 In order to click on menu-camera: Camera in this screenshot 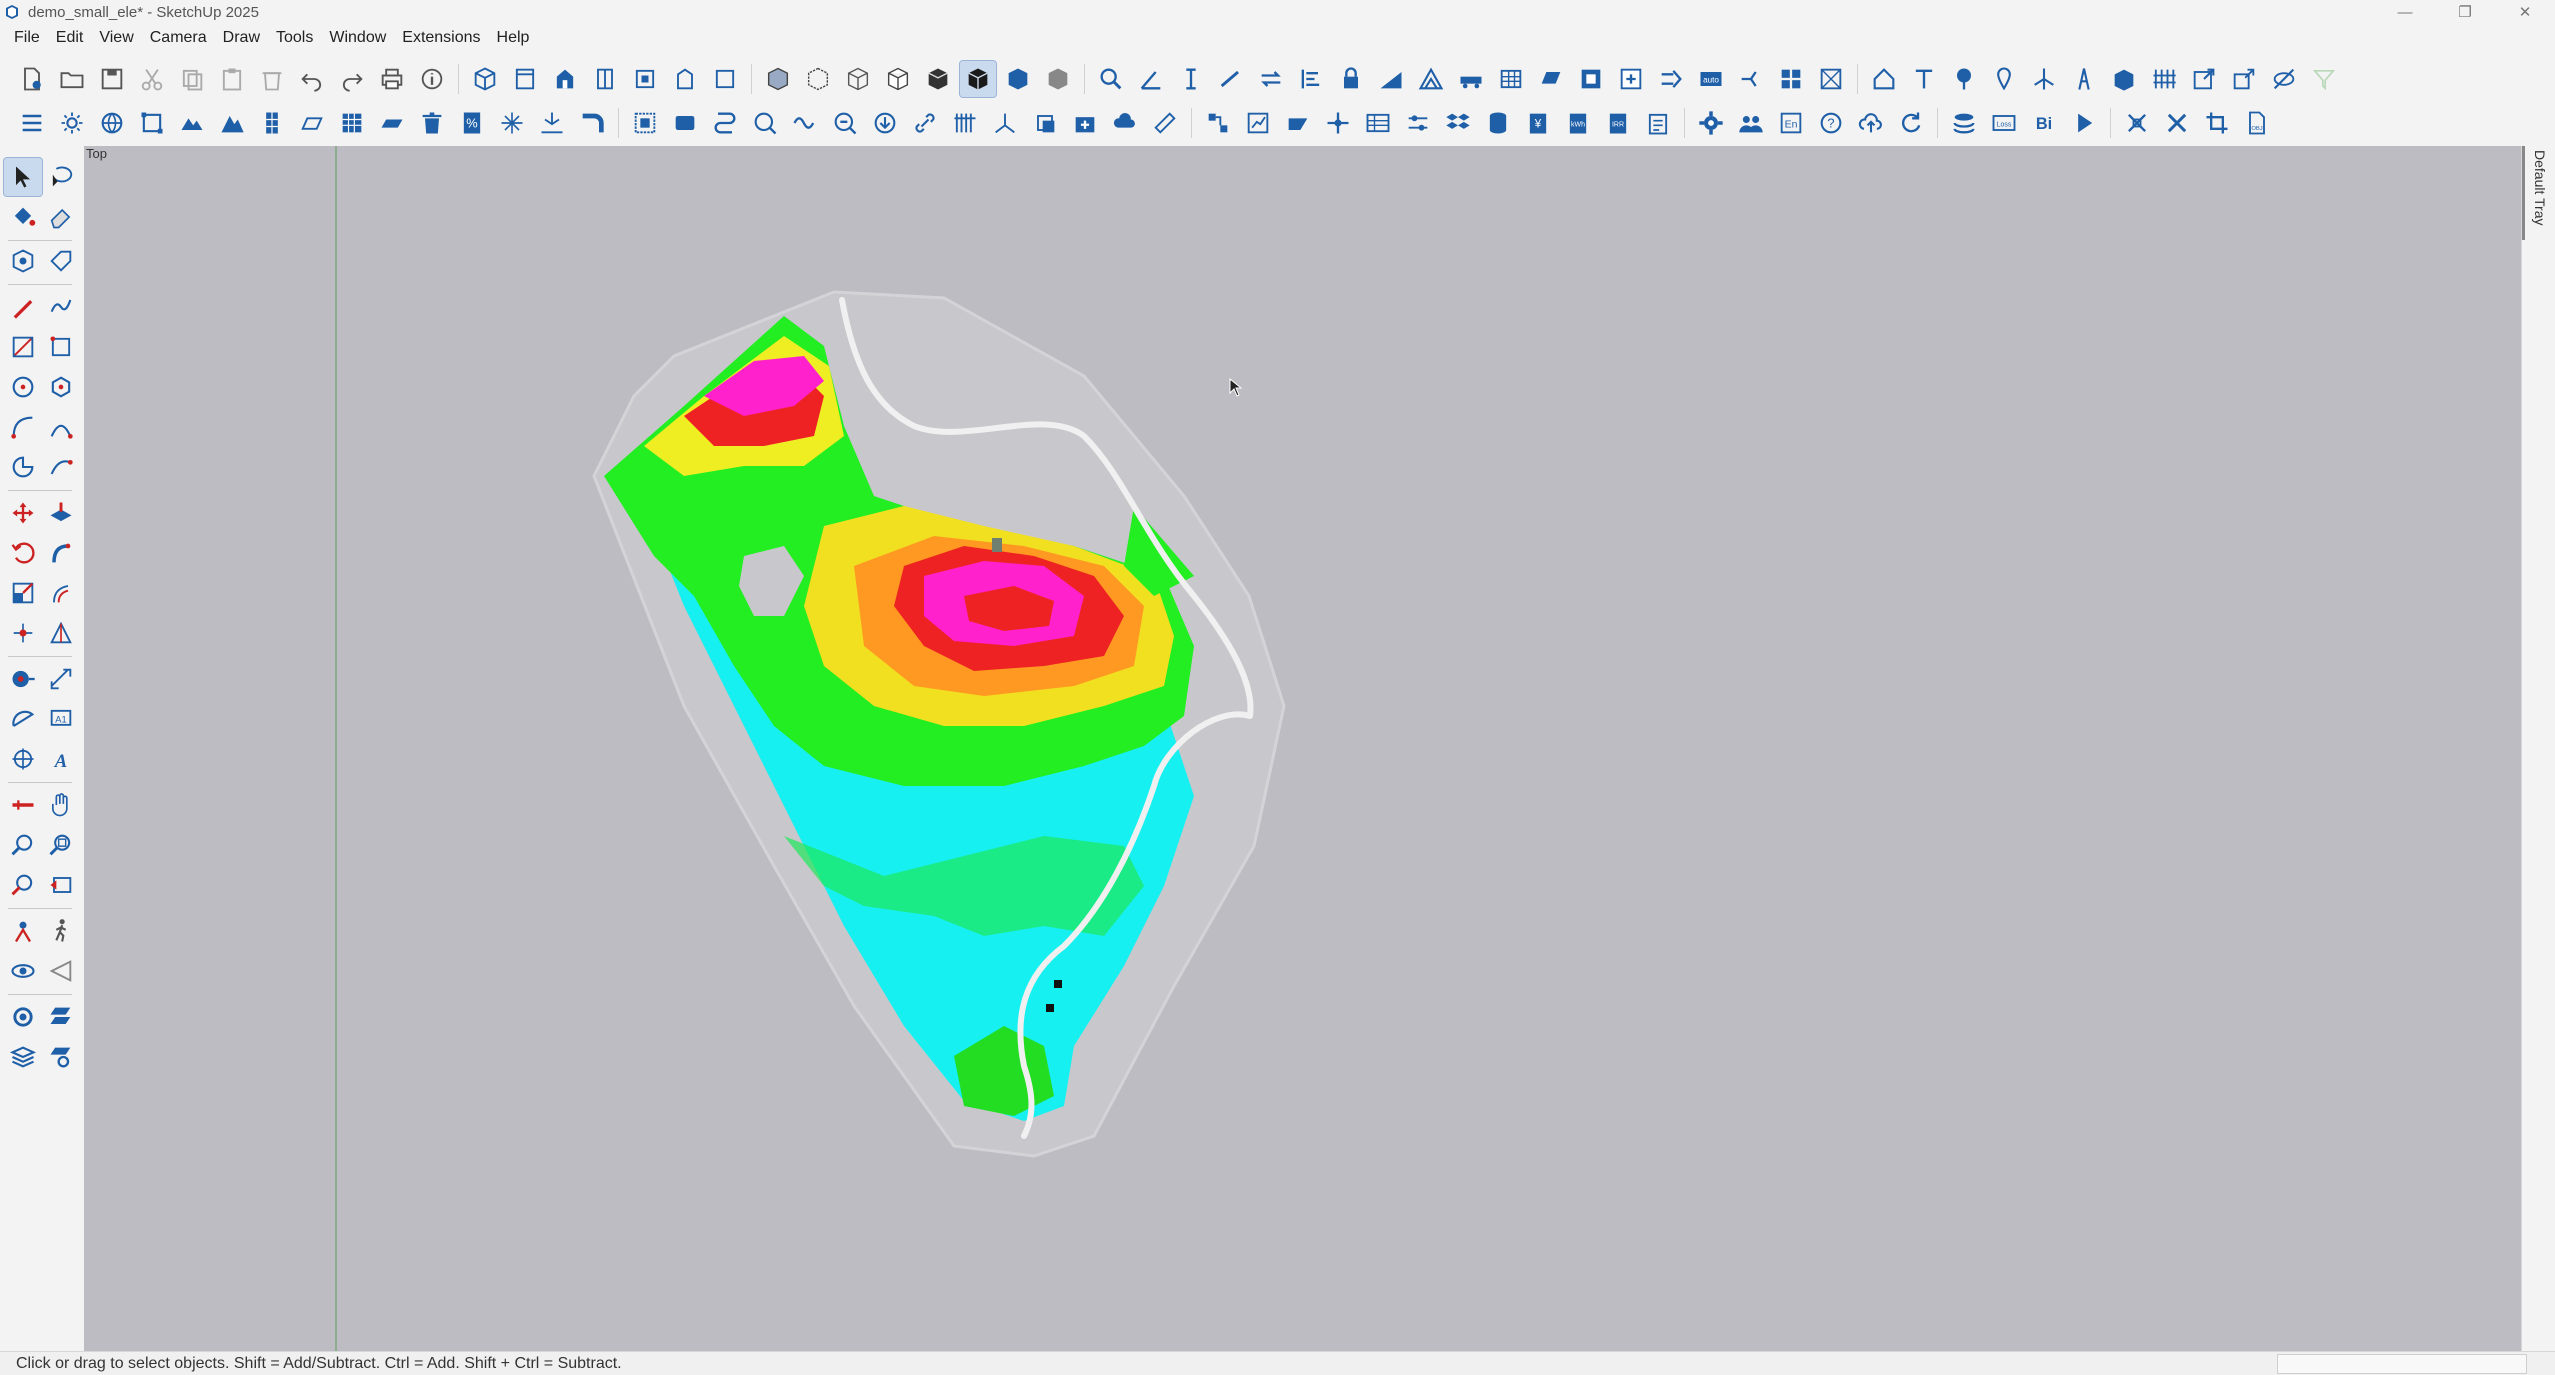, I will do `click(178, 38)`.